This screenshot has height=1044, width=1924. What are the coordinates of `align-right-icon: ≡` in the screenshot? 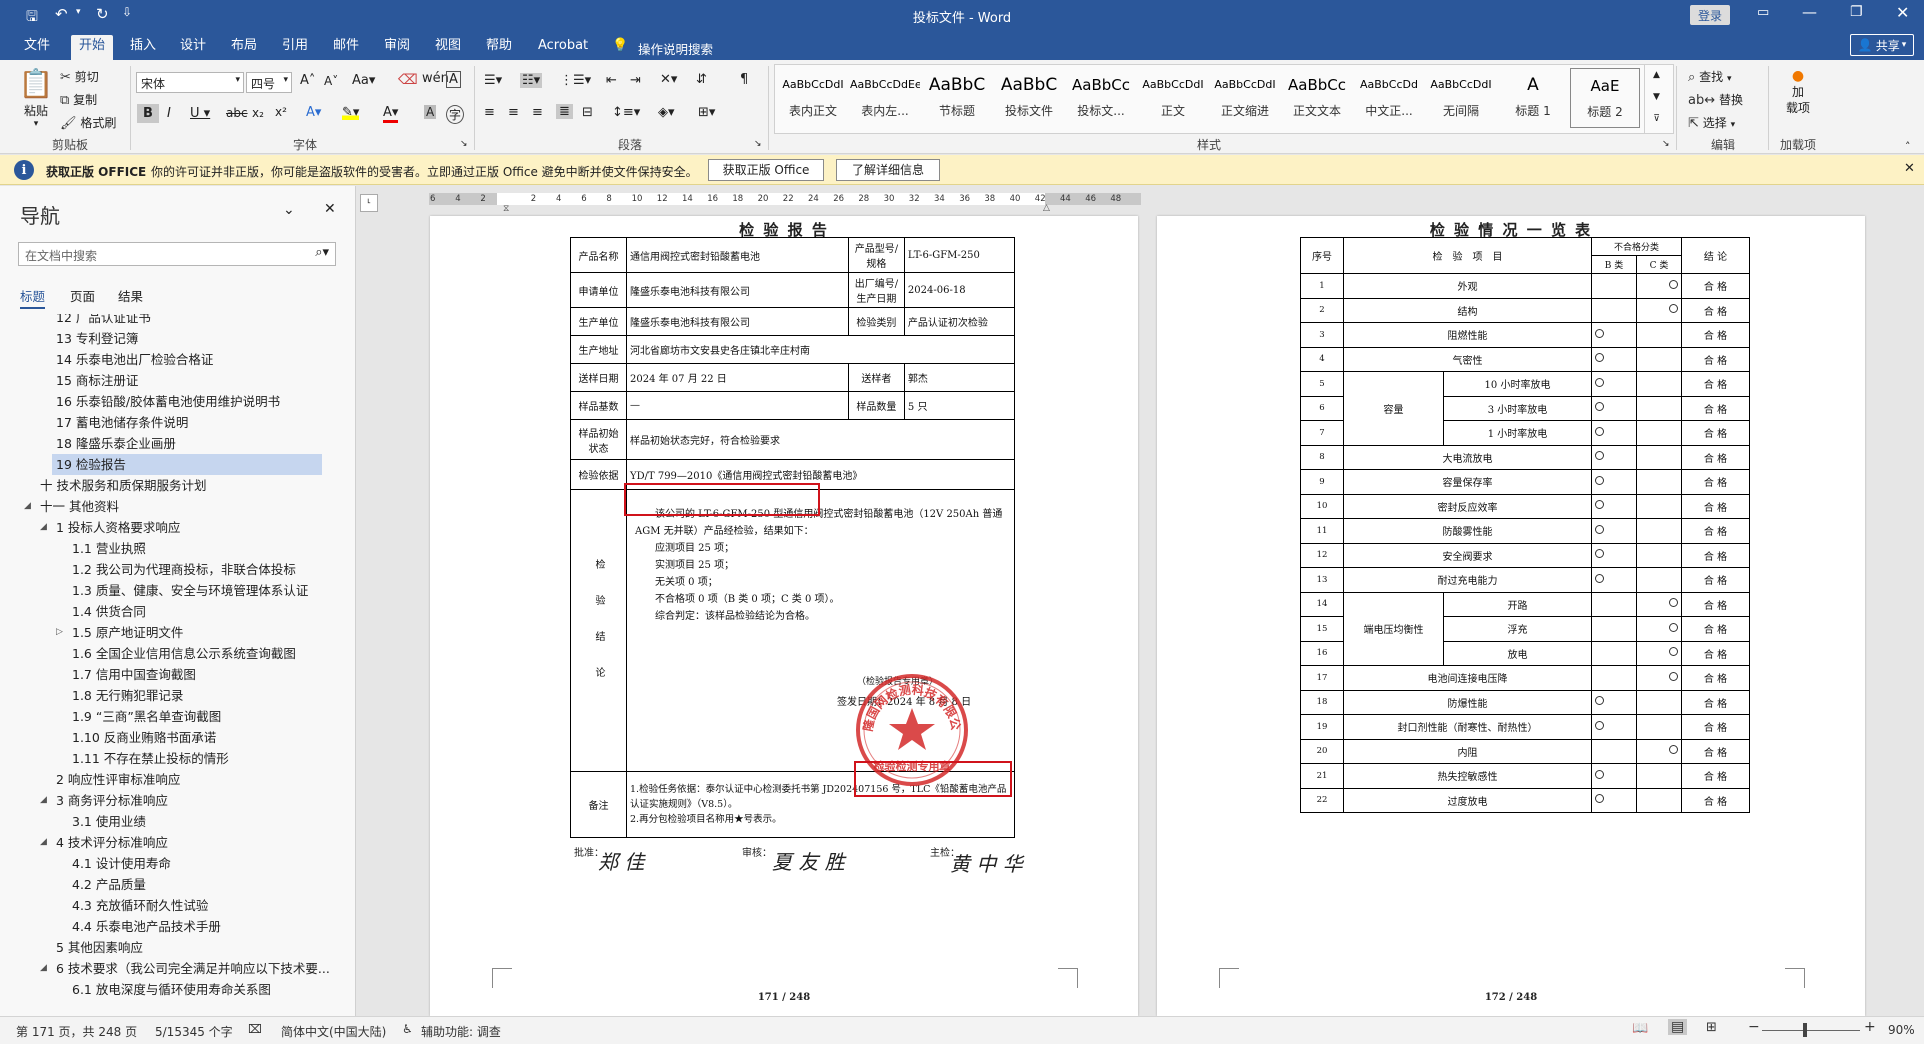 It's located at (537, 112).